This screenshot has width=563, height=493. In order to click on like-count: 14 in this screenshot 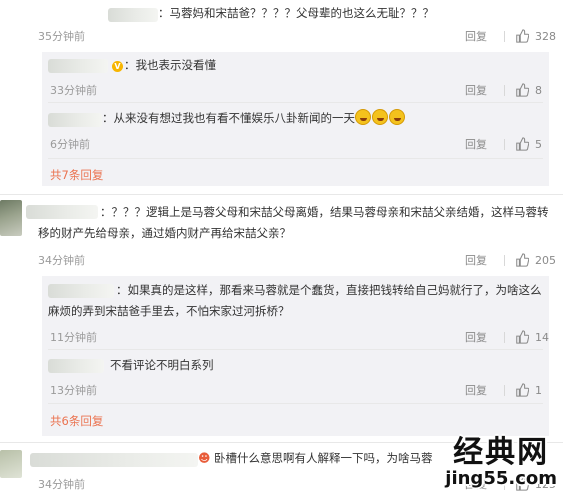, I will do `click(542, 337)`.